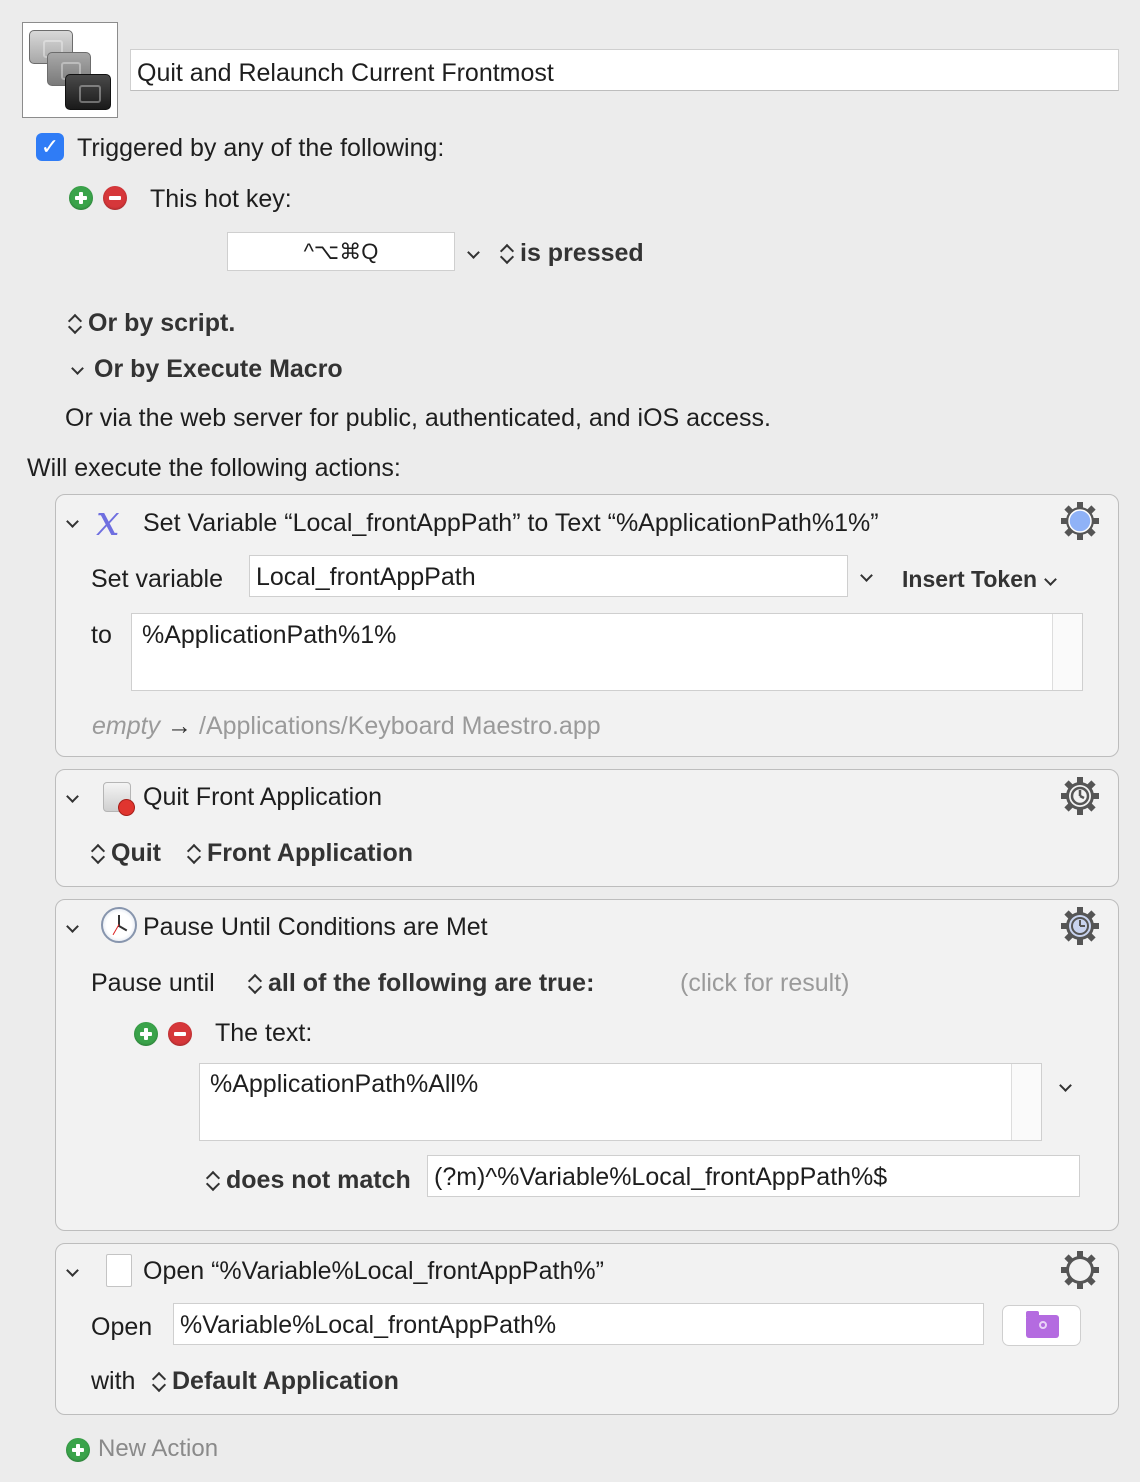 The height and width of the screenshot is (1482, 1140). What do you see at coordinates (261, 148) in the screenshot?
I see `triggered-label: Triggered by any of the following:` at bounding box center [261, 148].